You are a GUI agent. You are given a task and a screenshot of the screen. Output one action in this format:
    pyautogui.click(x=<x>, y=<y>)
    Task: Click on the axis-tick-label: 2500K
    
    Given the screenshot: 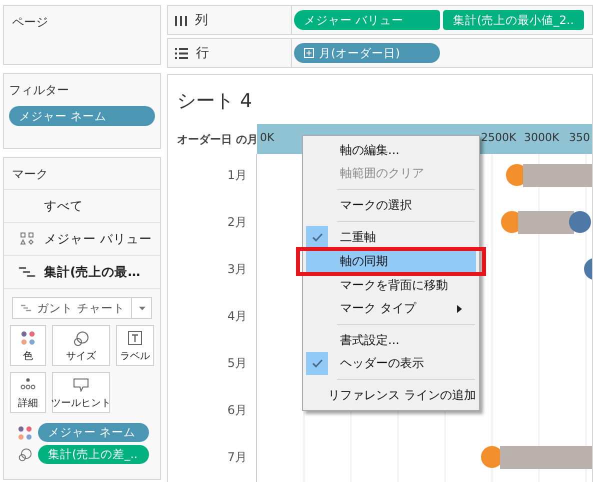 What is the action you would take?
    pyautogui.click(x=498, y=137)
    